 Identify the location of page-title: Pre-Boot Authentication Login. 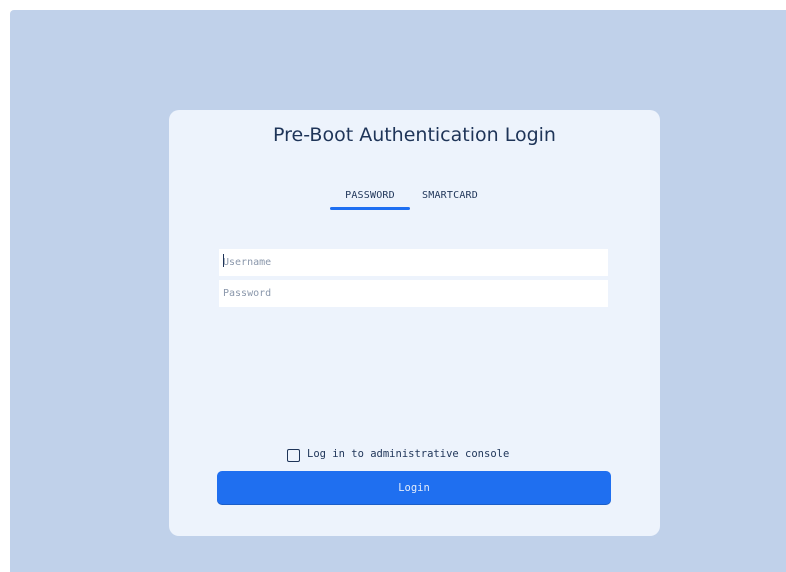
(414, 135).